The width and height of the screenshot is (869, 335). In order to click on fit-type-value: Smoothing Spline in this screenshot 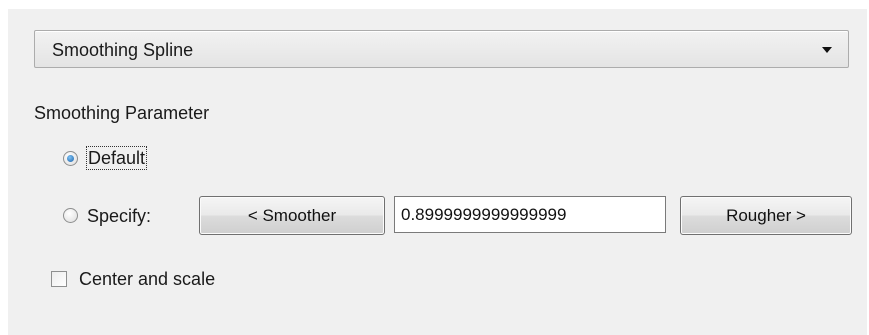, I will do `click(123, 50)`.